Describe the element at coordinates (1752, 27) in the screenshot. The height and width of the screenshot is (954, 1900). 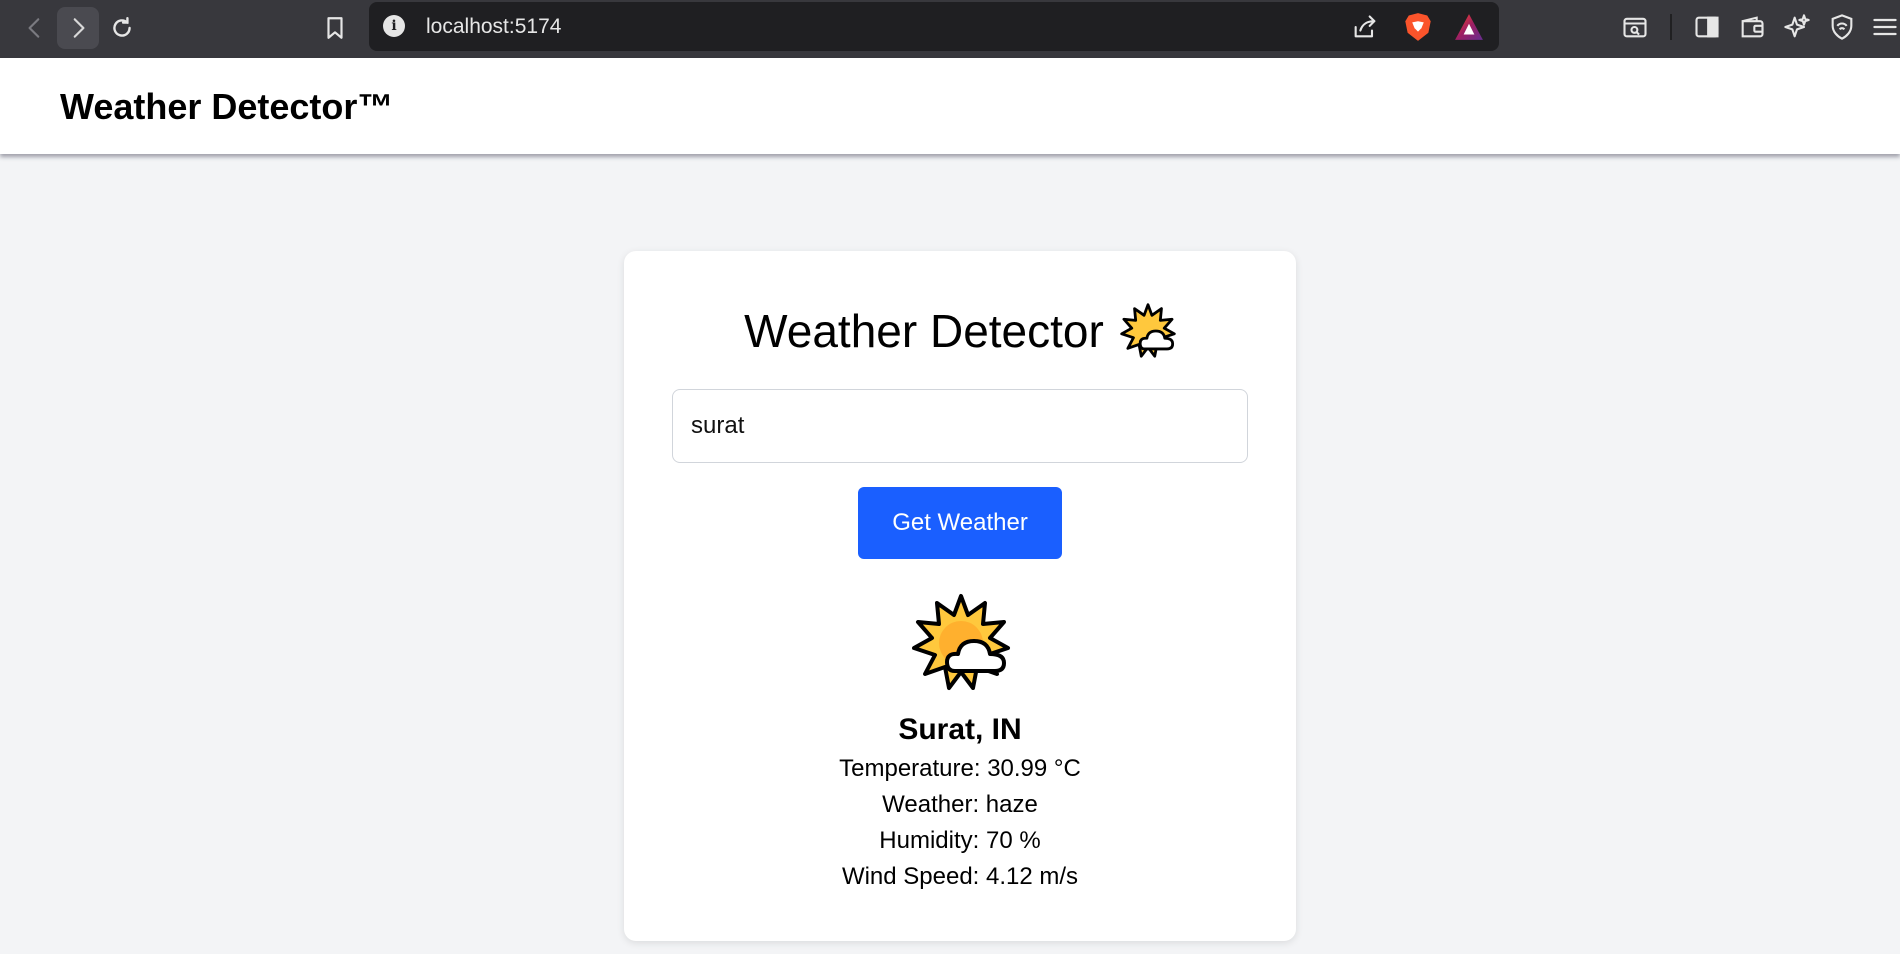
I see `wallet-icon` at that location.